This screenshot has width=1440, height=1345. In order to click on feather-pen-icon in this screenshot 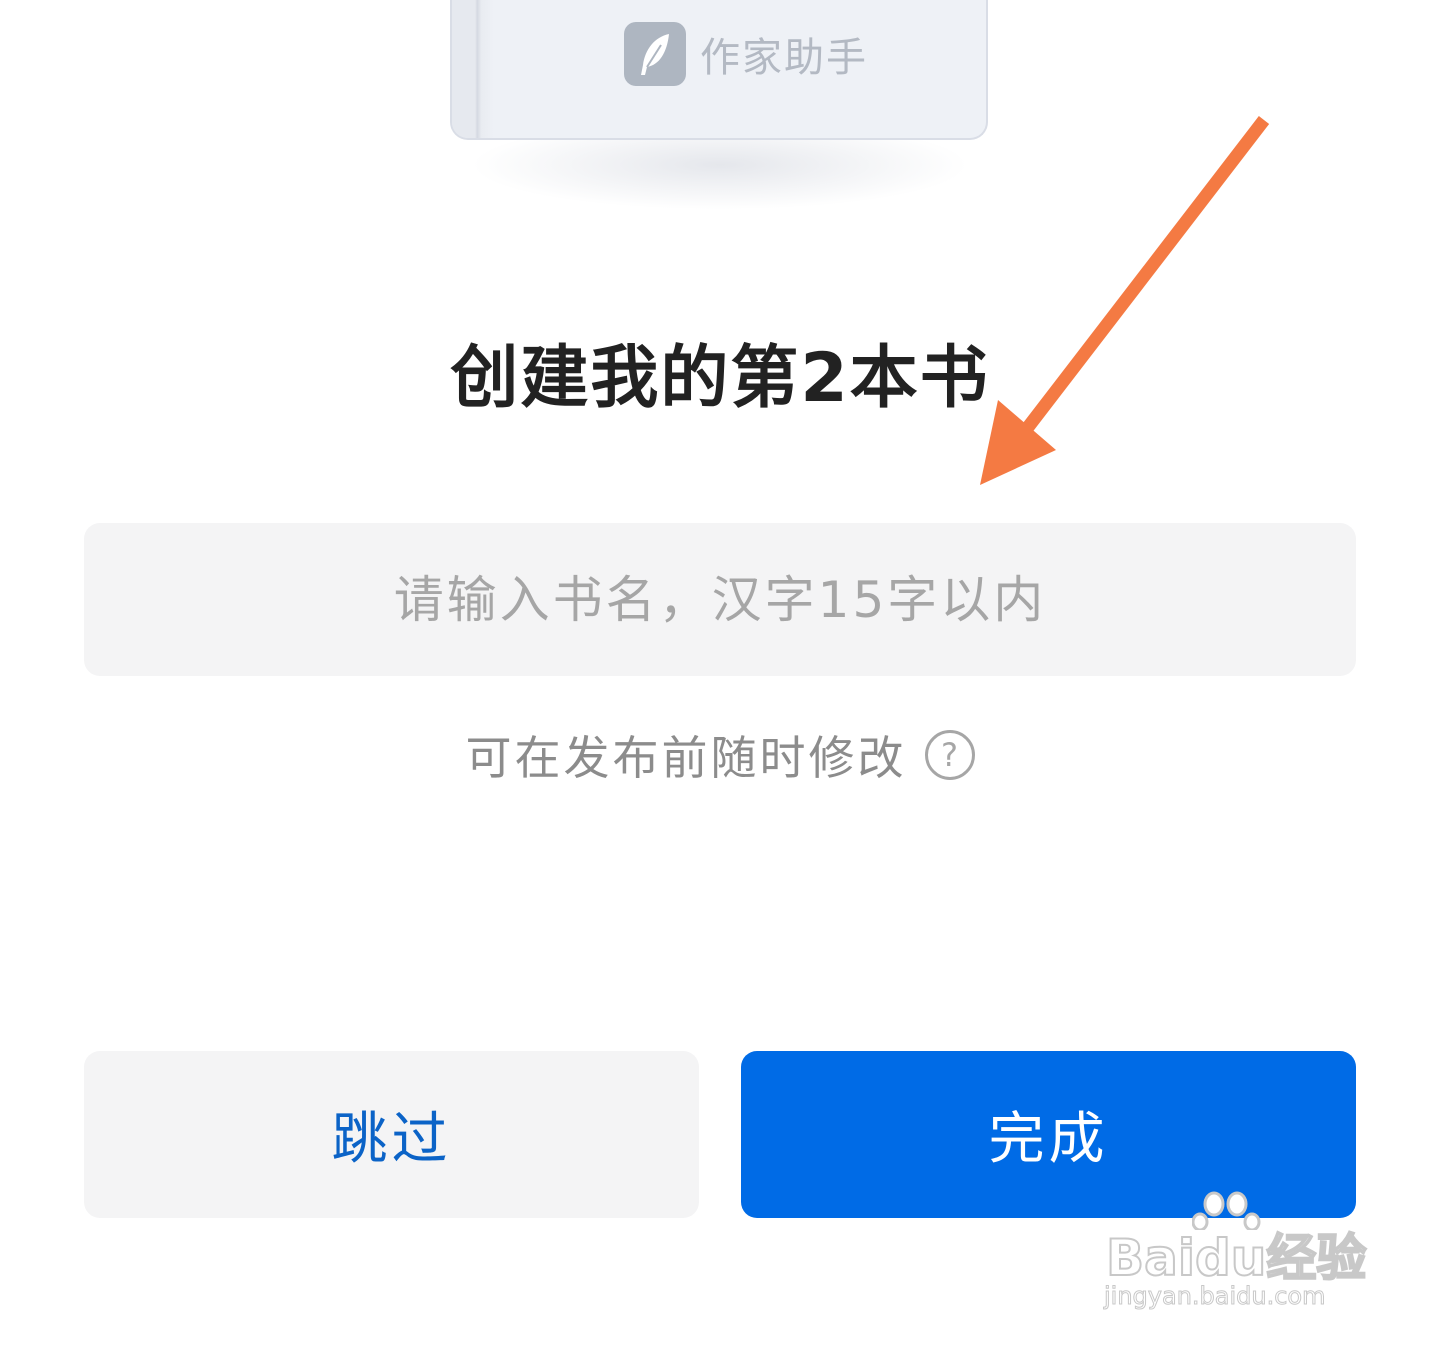, I will do `click(655, 54)`.